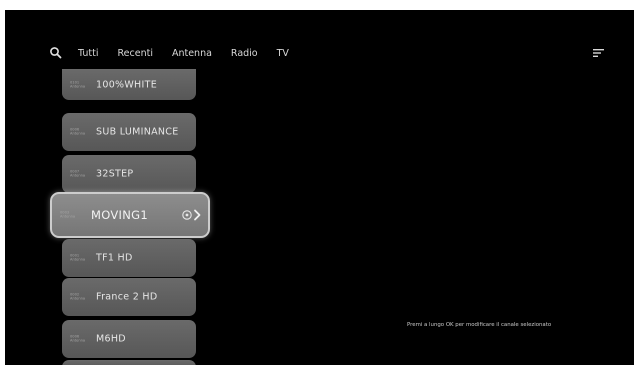  I want to click on channel-item: 0007 Antenna 32STEP, so click(129, 174).